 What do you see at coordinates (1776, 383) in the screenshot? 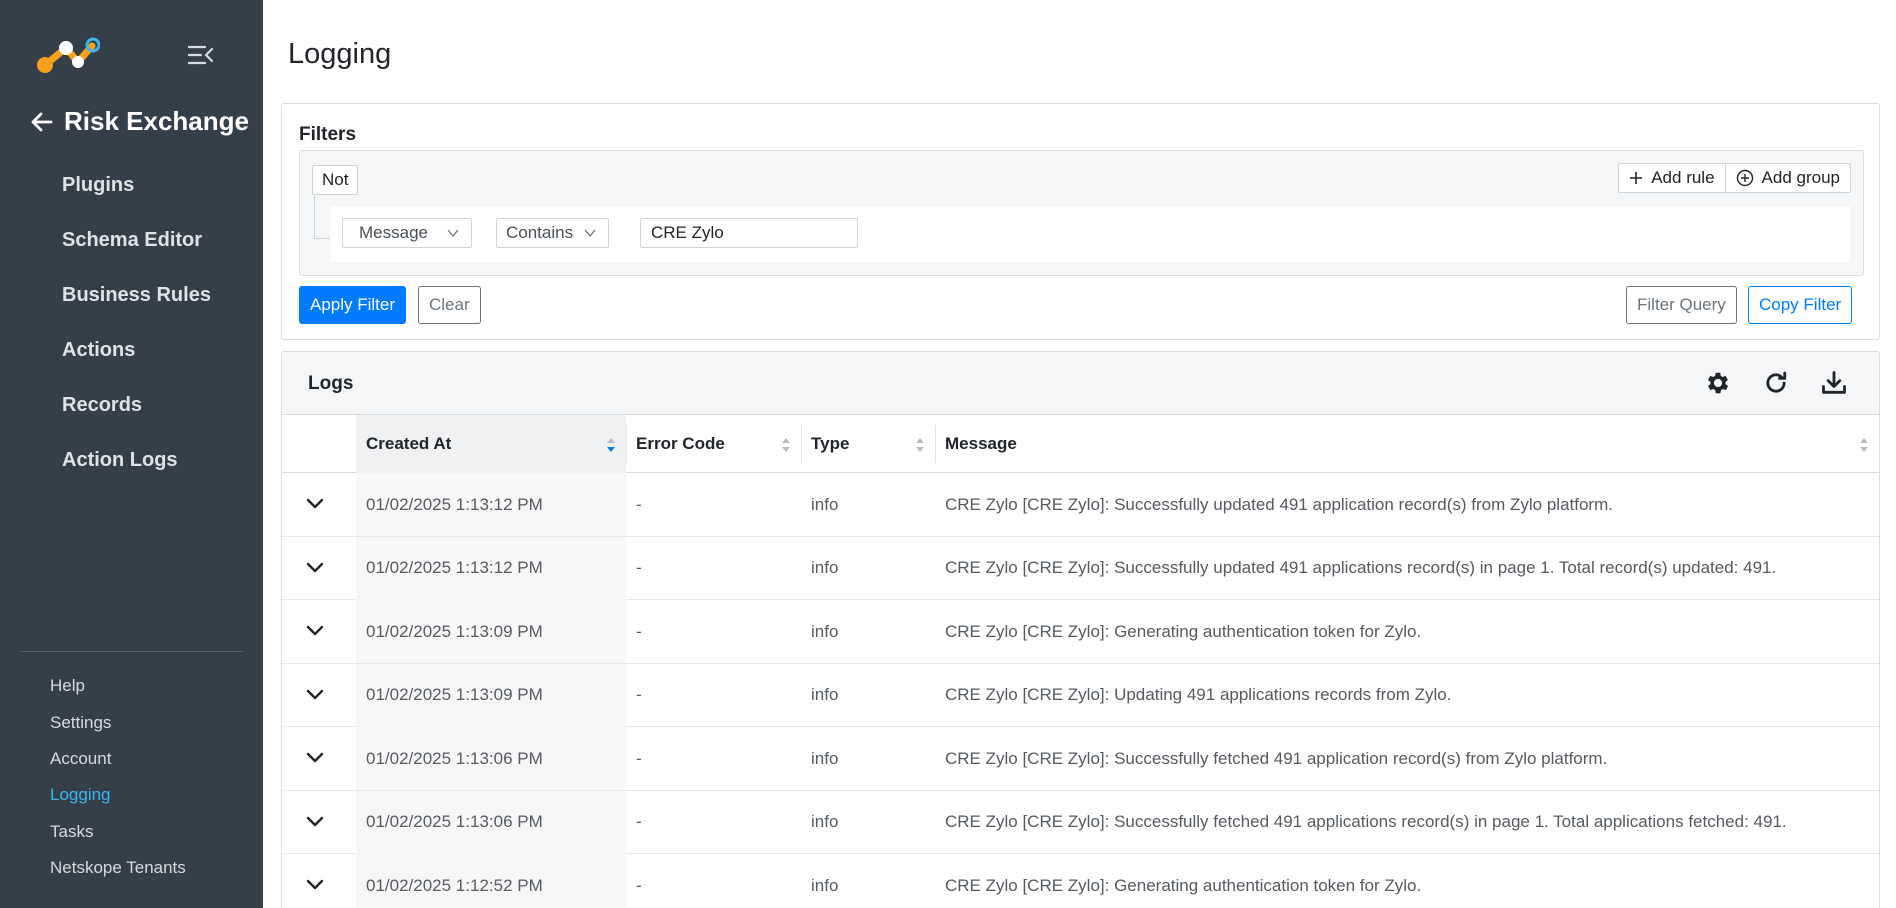
I see `refresh-icon` at bounding box center [1776, 383].